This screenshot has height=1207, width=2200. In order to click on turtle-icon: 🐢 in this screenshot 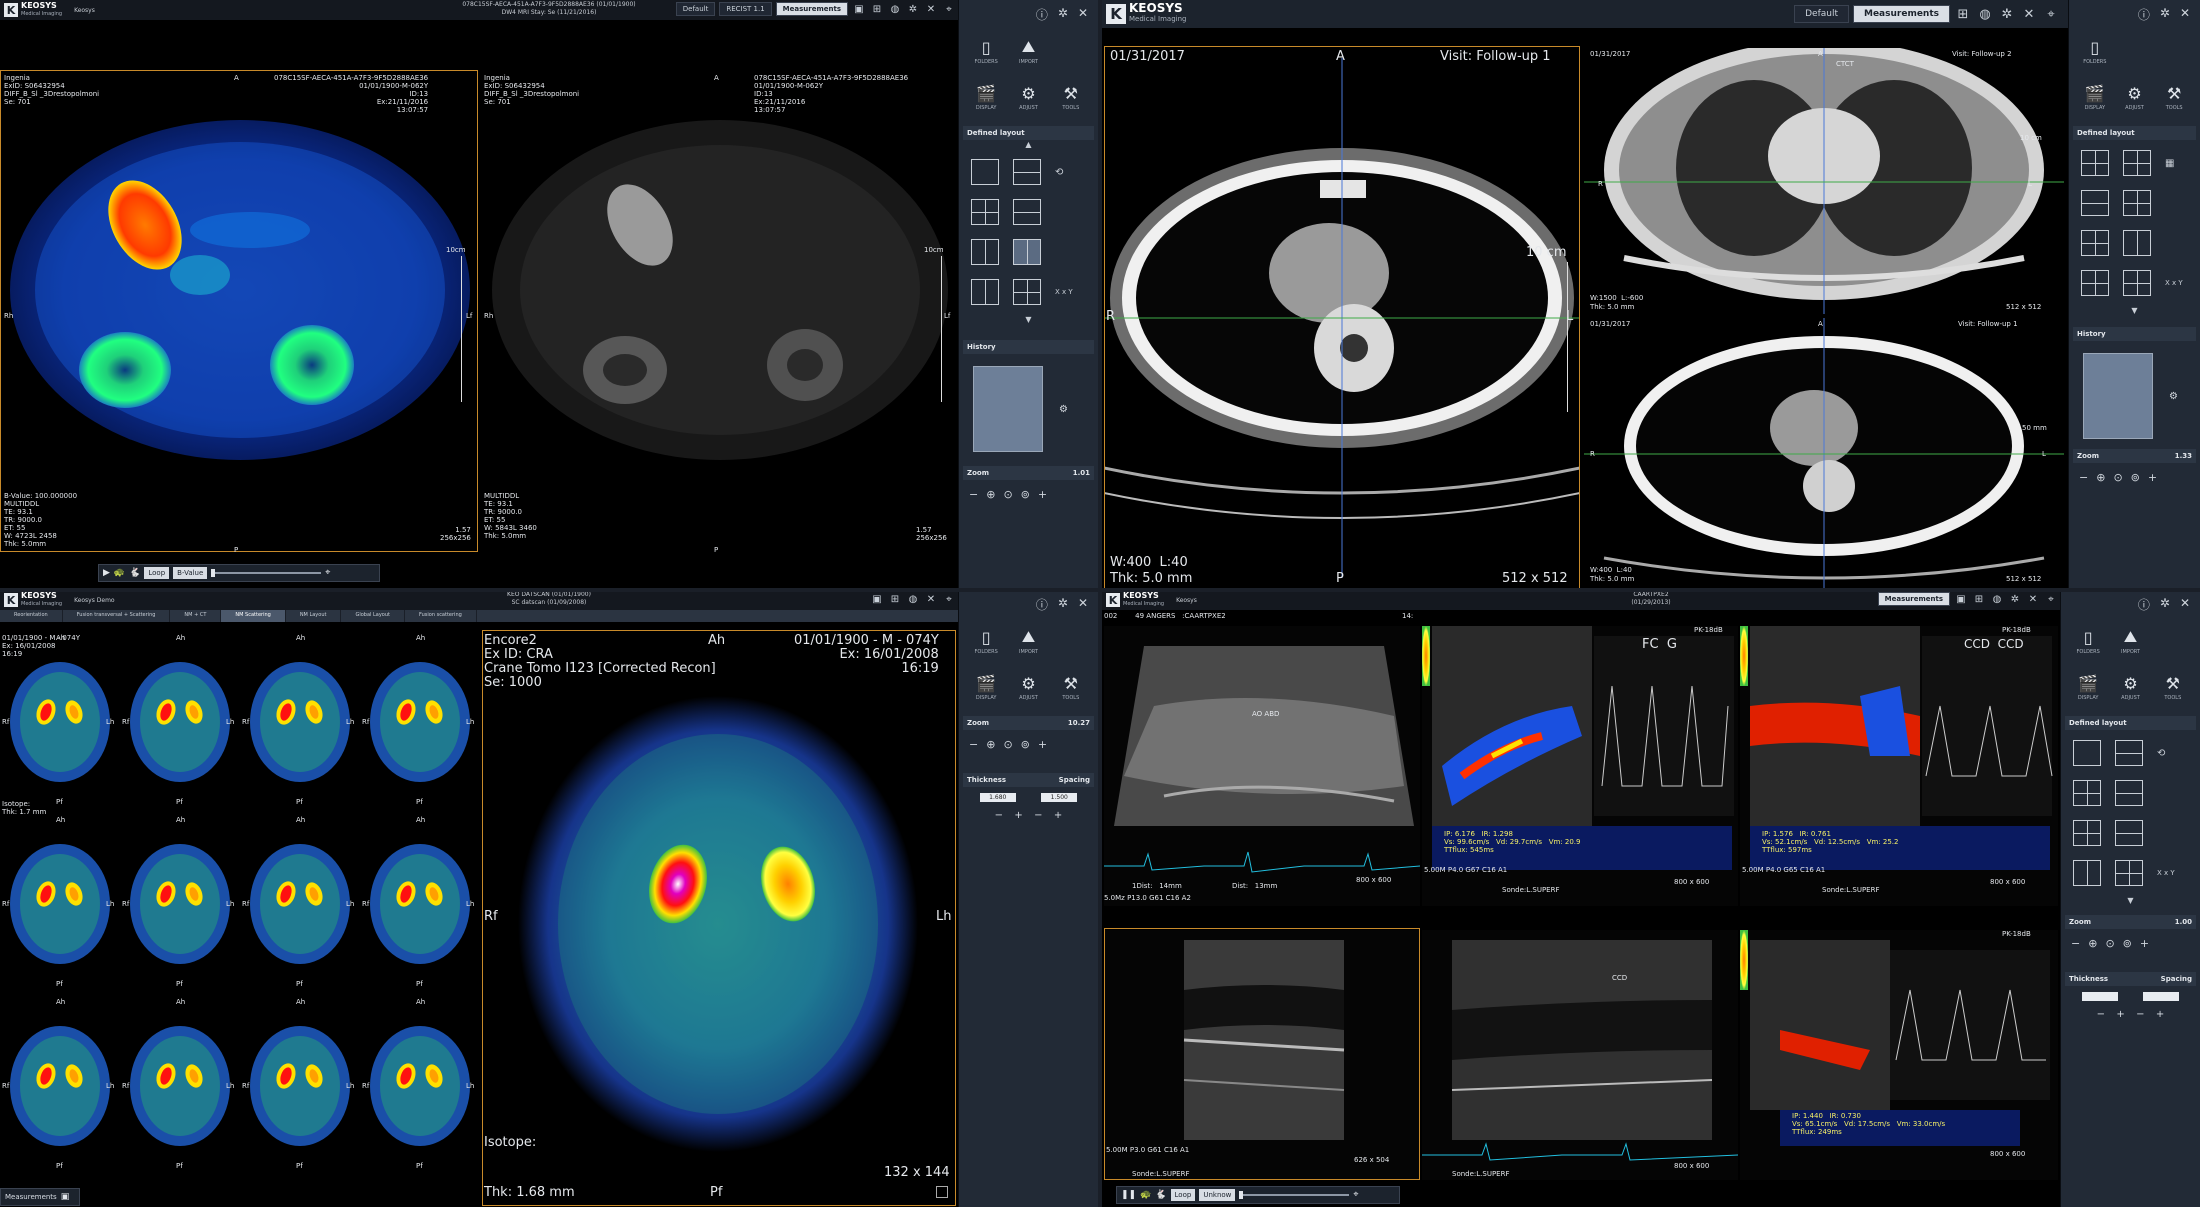, I will do `click(1145, 1195)`.